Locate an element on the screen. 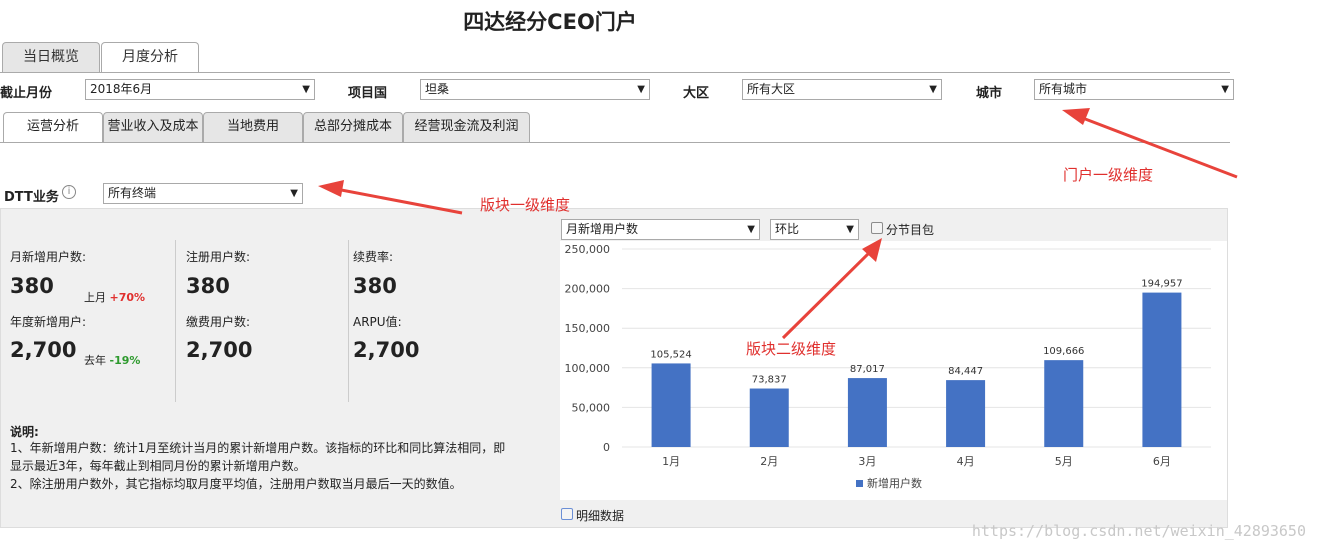  block-dimension1-annotation: 版块一级维度 is located at coordinates (525, 205).